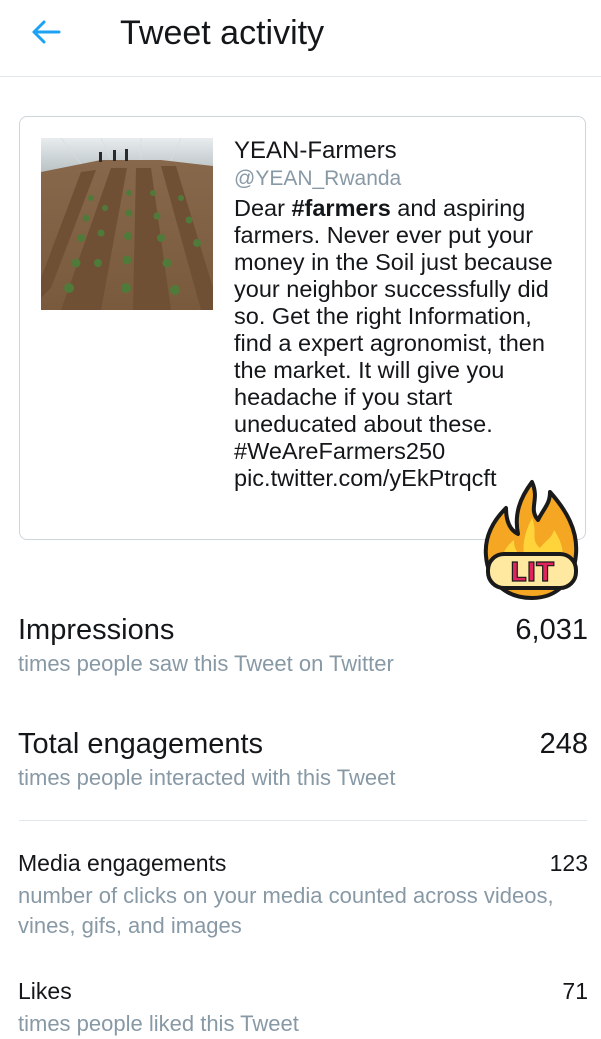 The width and height of the screenshot is (601, 1039). Describe the element at coordinates (532, 573) in the screenshot. I see `lit-sticker-text: LIT` at that location.